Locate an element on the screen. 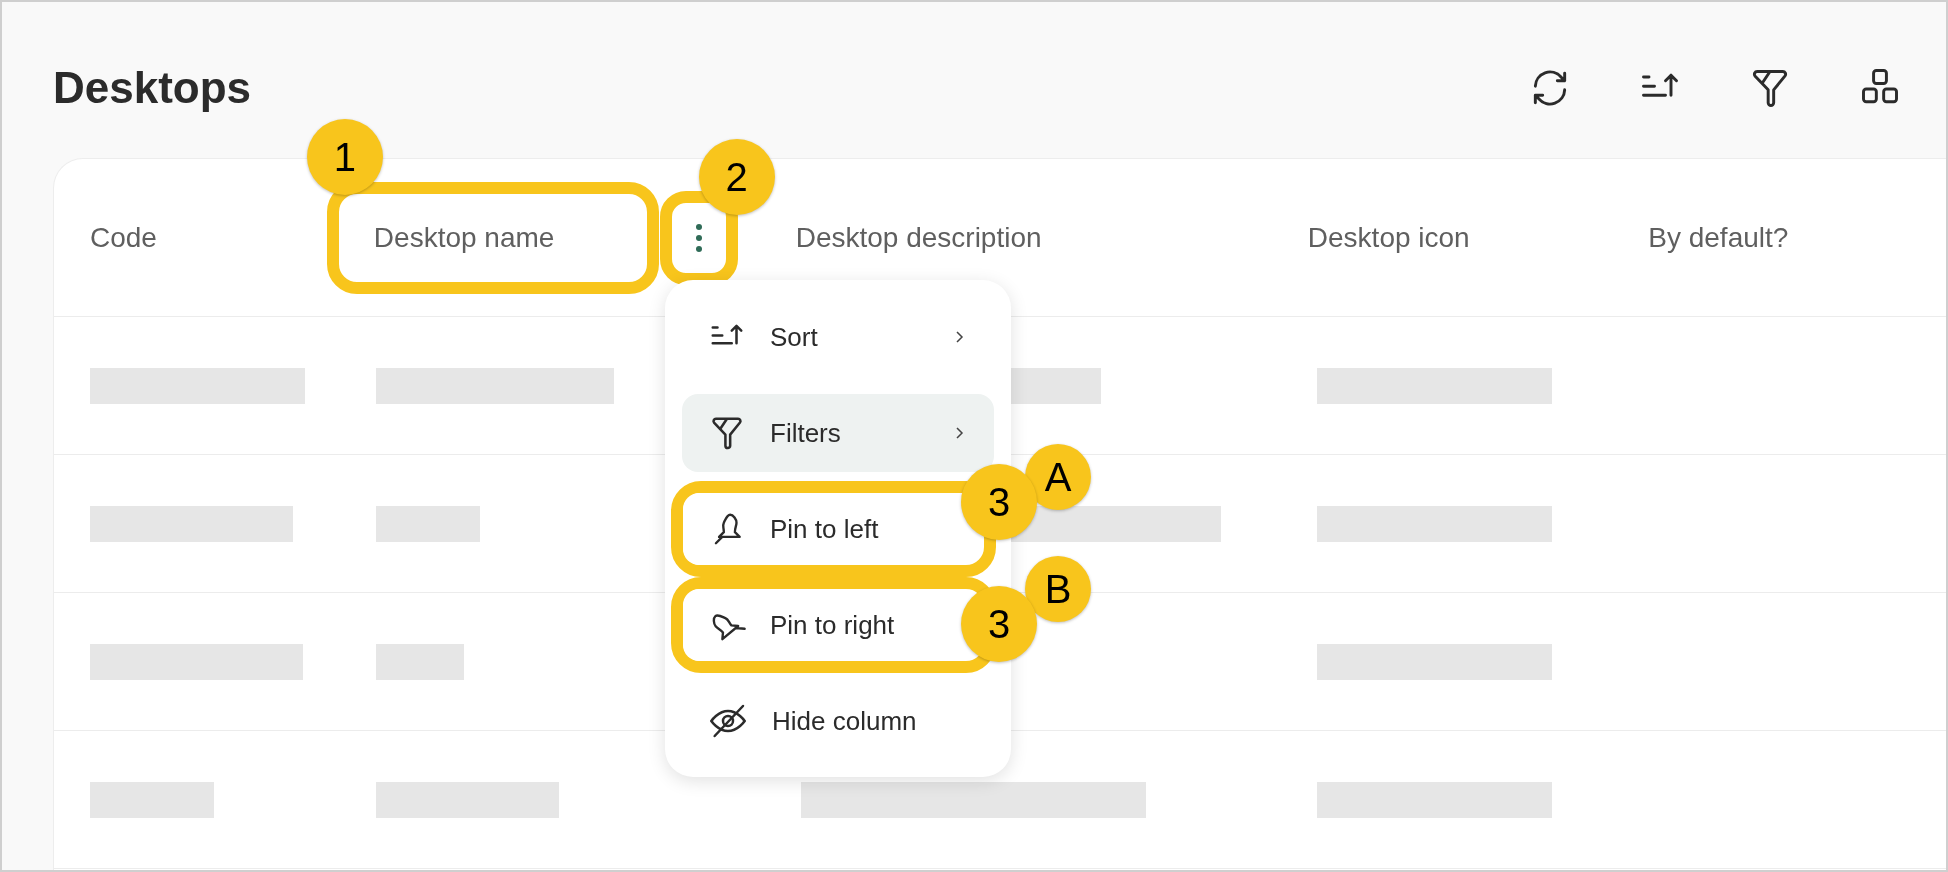 This screenshot has width=1948, height=872. menu-item: Filters is located at coordinates (838, 433).